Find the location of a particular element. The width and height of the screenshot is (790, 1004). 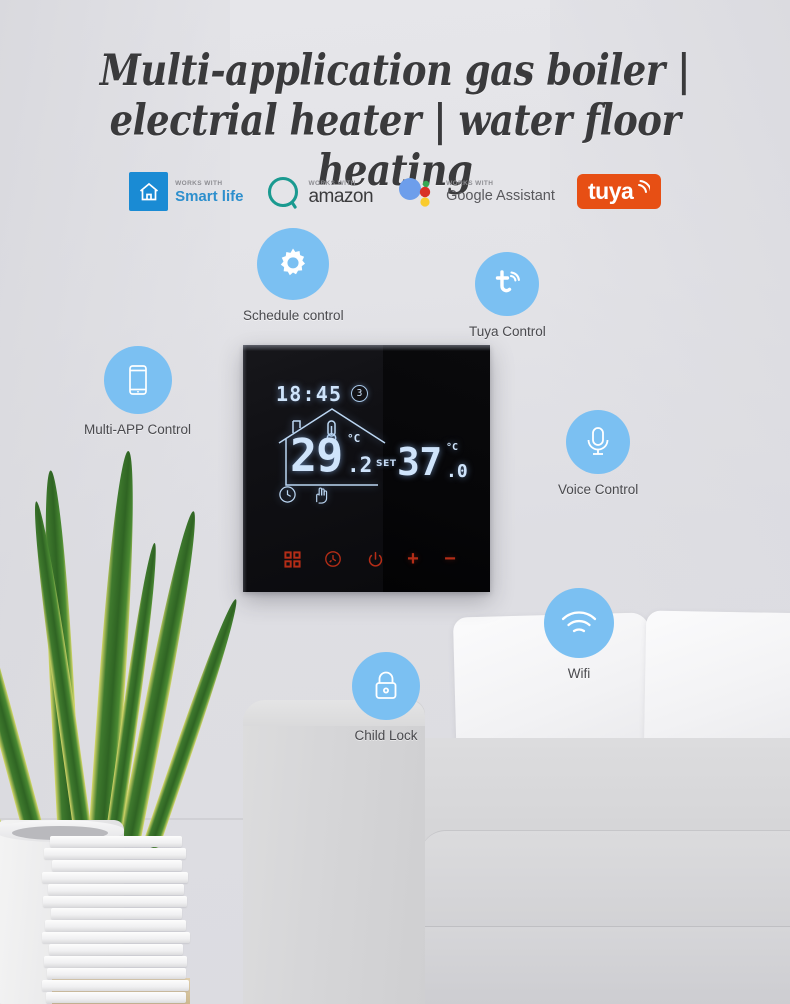

schedule-bubble is located at coordinates (293, 264).